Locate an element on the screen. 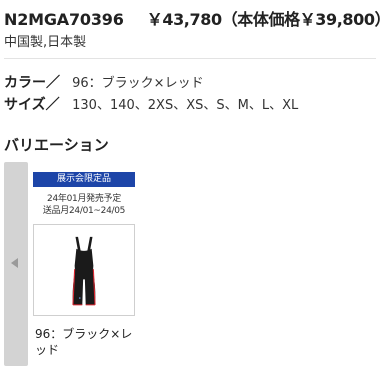 This screenshot has width=380, height=368. limited-edition-badge: 展示会限定品 is located at coordinates (84, 179).